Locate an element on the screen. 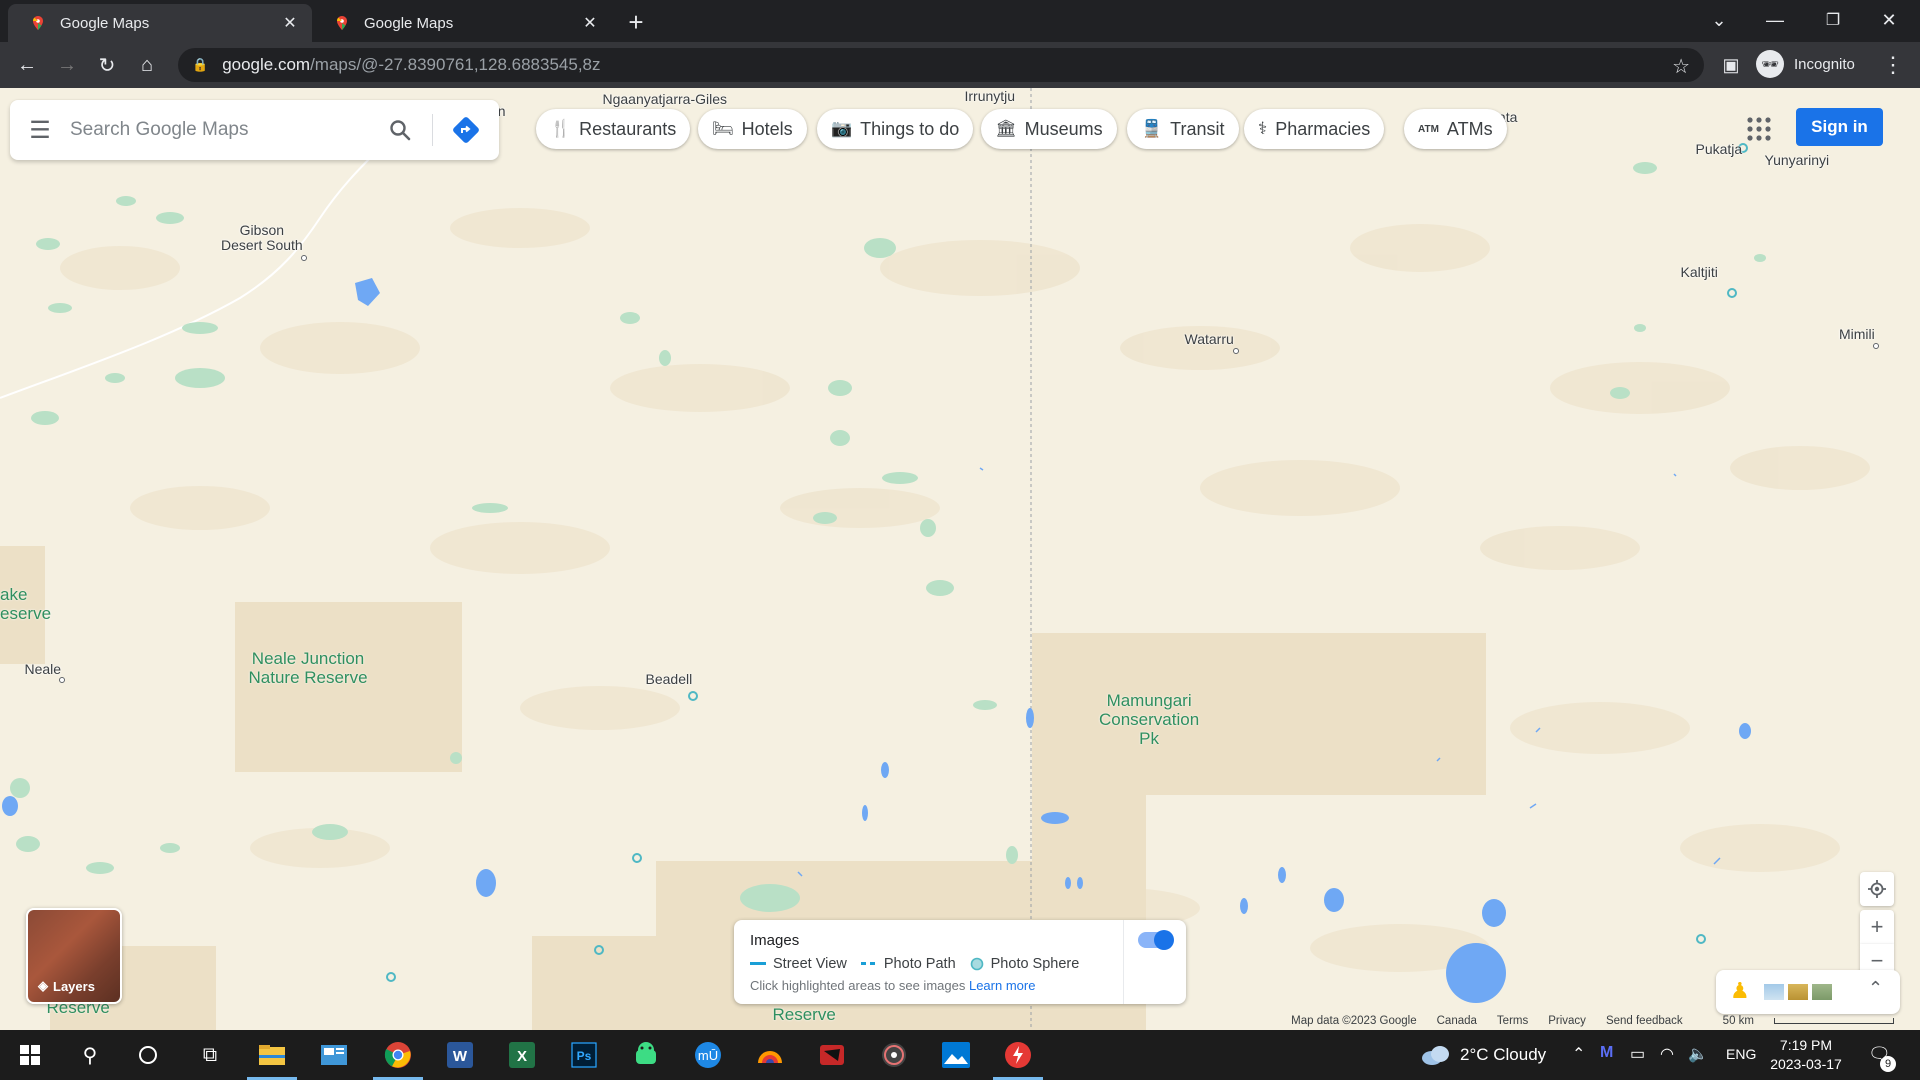  minimize-button: — is located at coordinates (1775, 20).